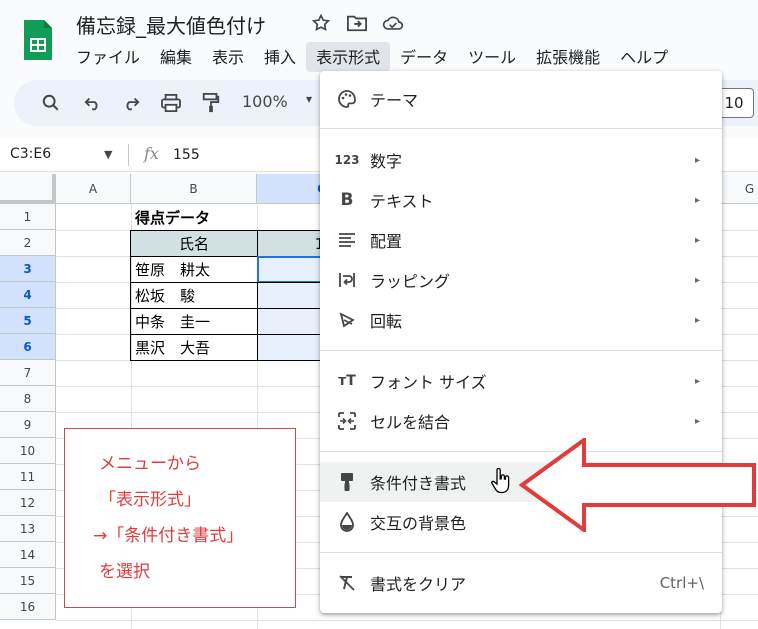  What do you see at coordinates (171, 24) in the screenshot?
I see `document-title: 備忘録_最大値色付け` at bounding box center [171, 24].